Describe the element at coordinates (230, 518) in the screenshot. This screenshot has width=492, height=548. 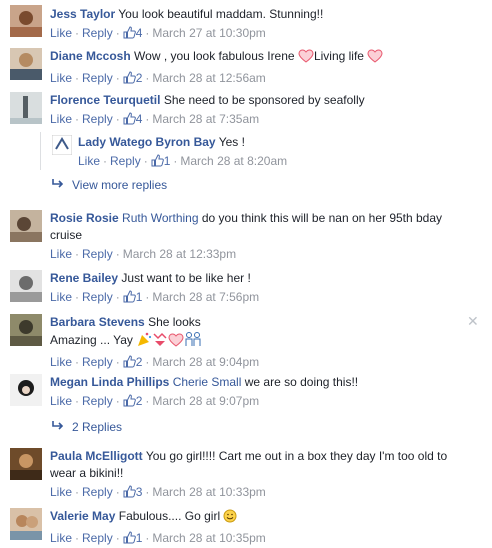
I see `smiley-icon` at that location.